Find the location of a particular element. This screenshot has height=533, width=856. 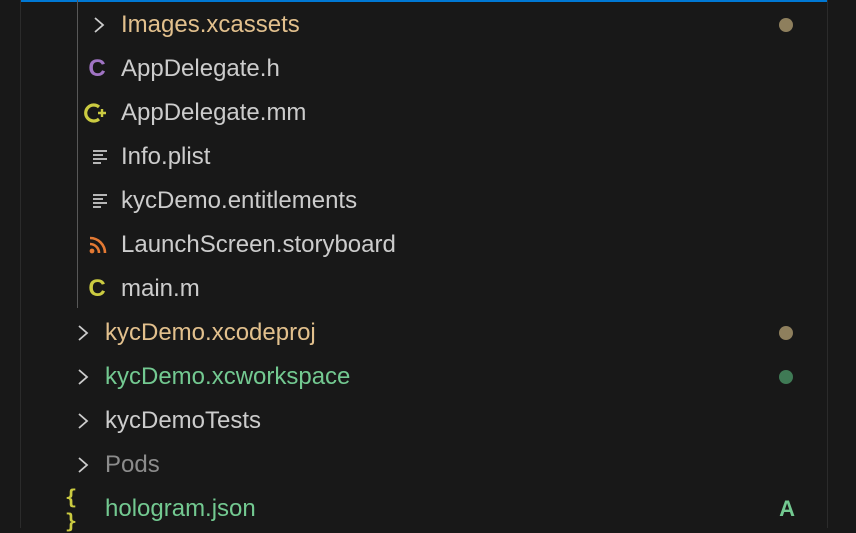

tree-item-kycdemo-xcodeproj: kycDemo.xcodeproj is located at coordinates (424, 333).